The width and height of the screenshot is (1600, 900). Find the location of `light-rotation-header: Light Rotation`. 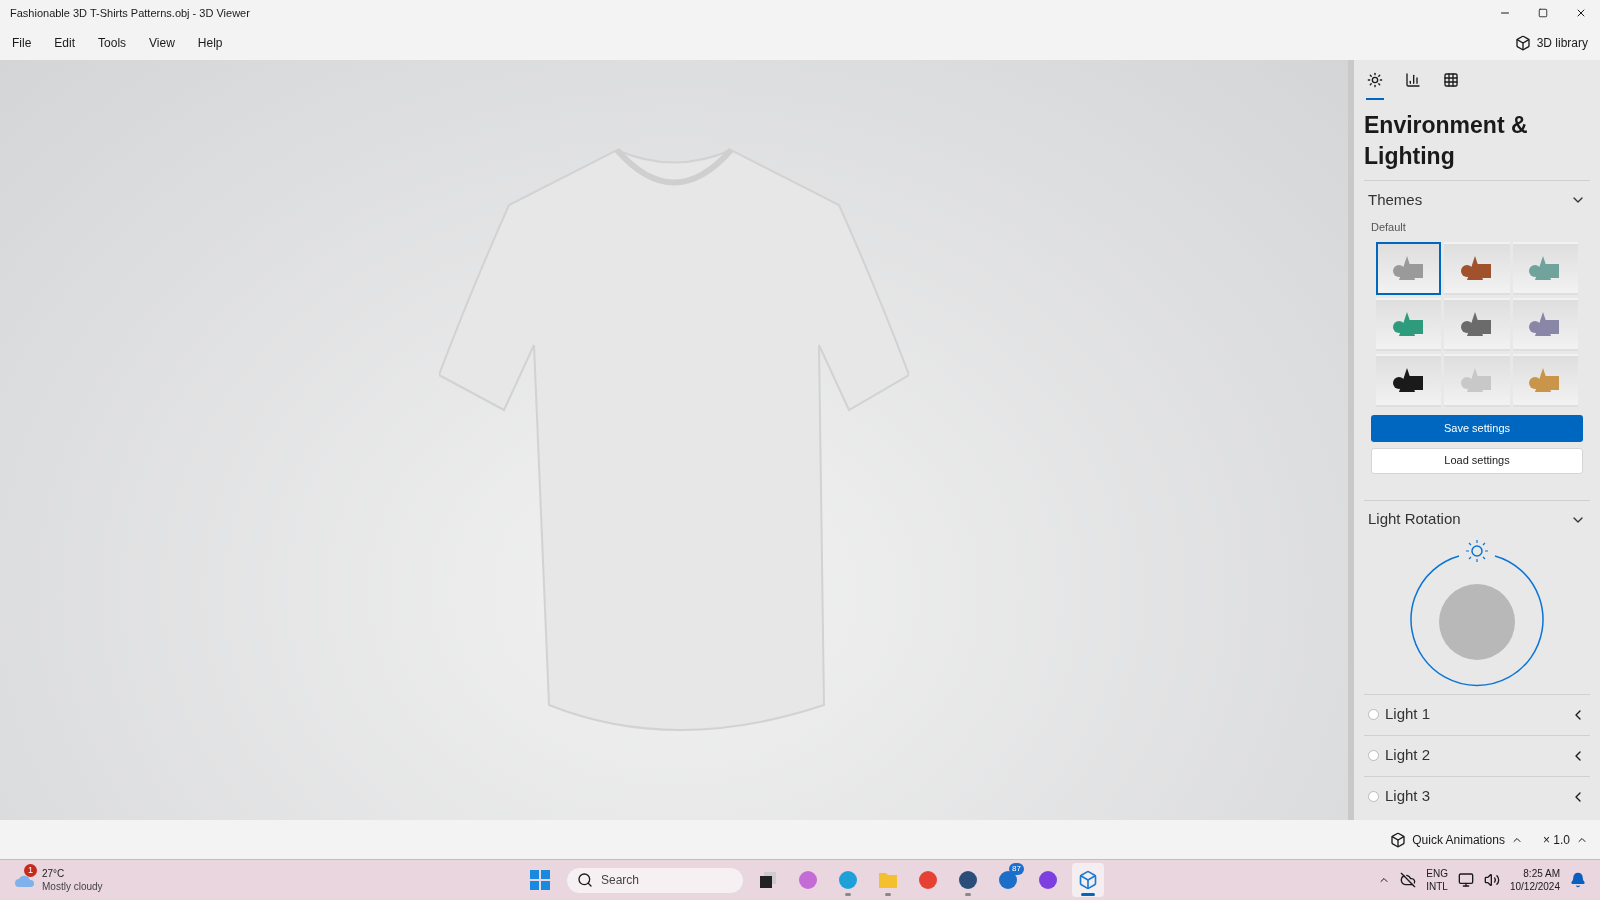

light-rotation-header: Light Rotation is located at coordinates (1477, 519).